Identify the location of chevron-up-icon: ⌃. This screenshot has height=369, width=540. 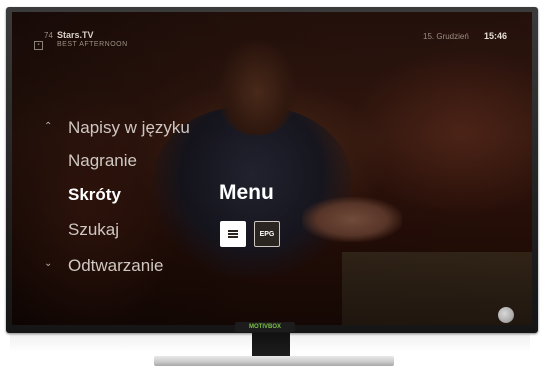
(48, 126).